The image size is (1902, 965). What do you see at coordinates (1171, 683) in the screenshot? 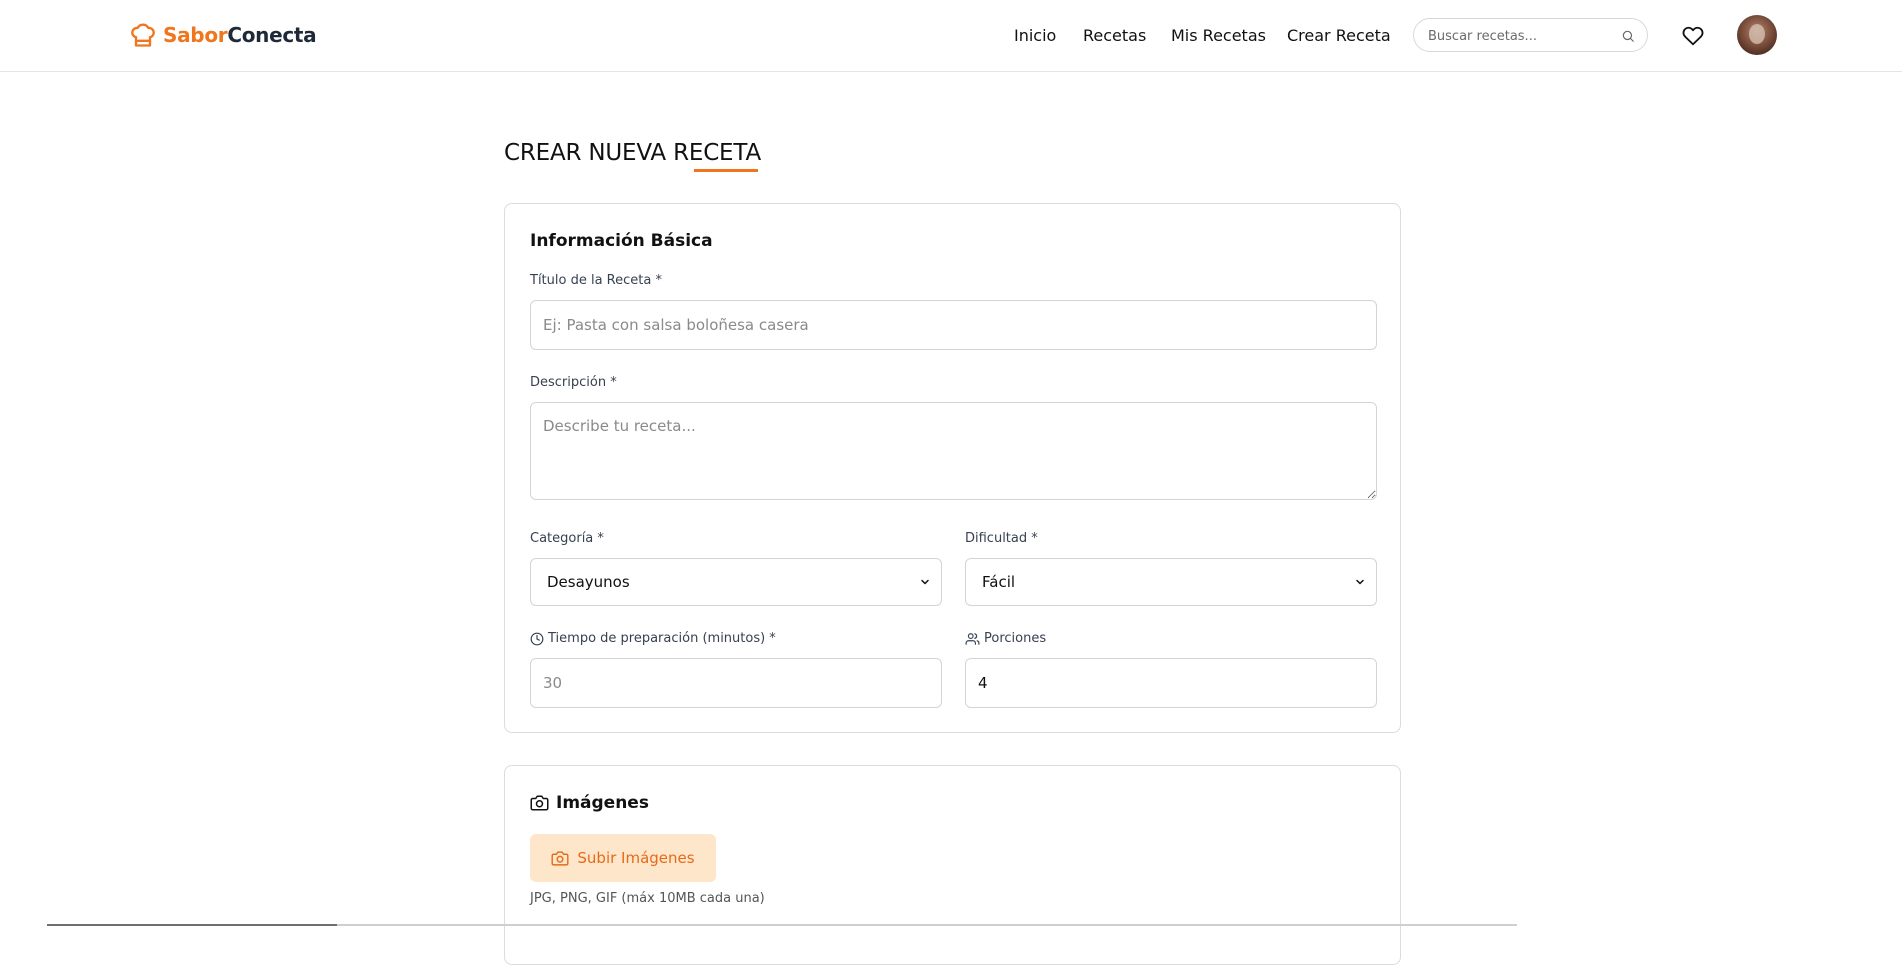
I see `servings-input` at bounding box center [1171, 683].